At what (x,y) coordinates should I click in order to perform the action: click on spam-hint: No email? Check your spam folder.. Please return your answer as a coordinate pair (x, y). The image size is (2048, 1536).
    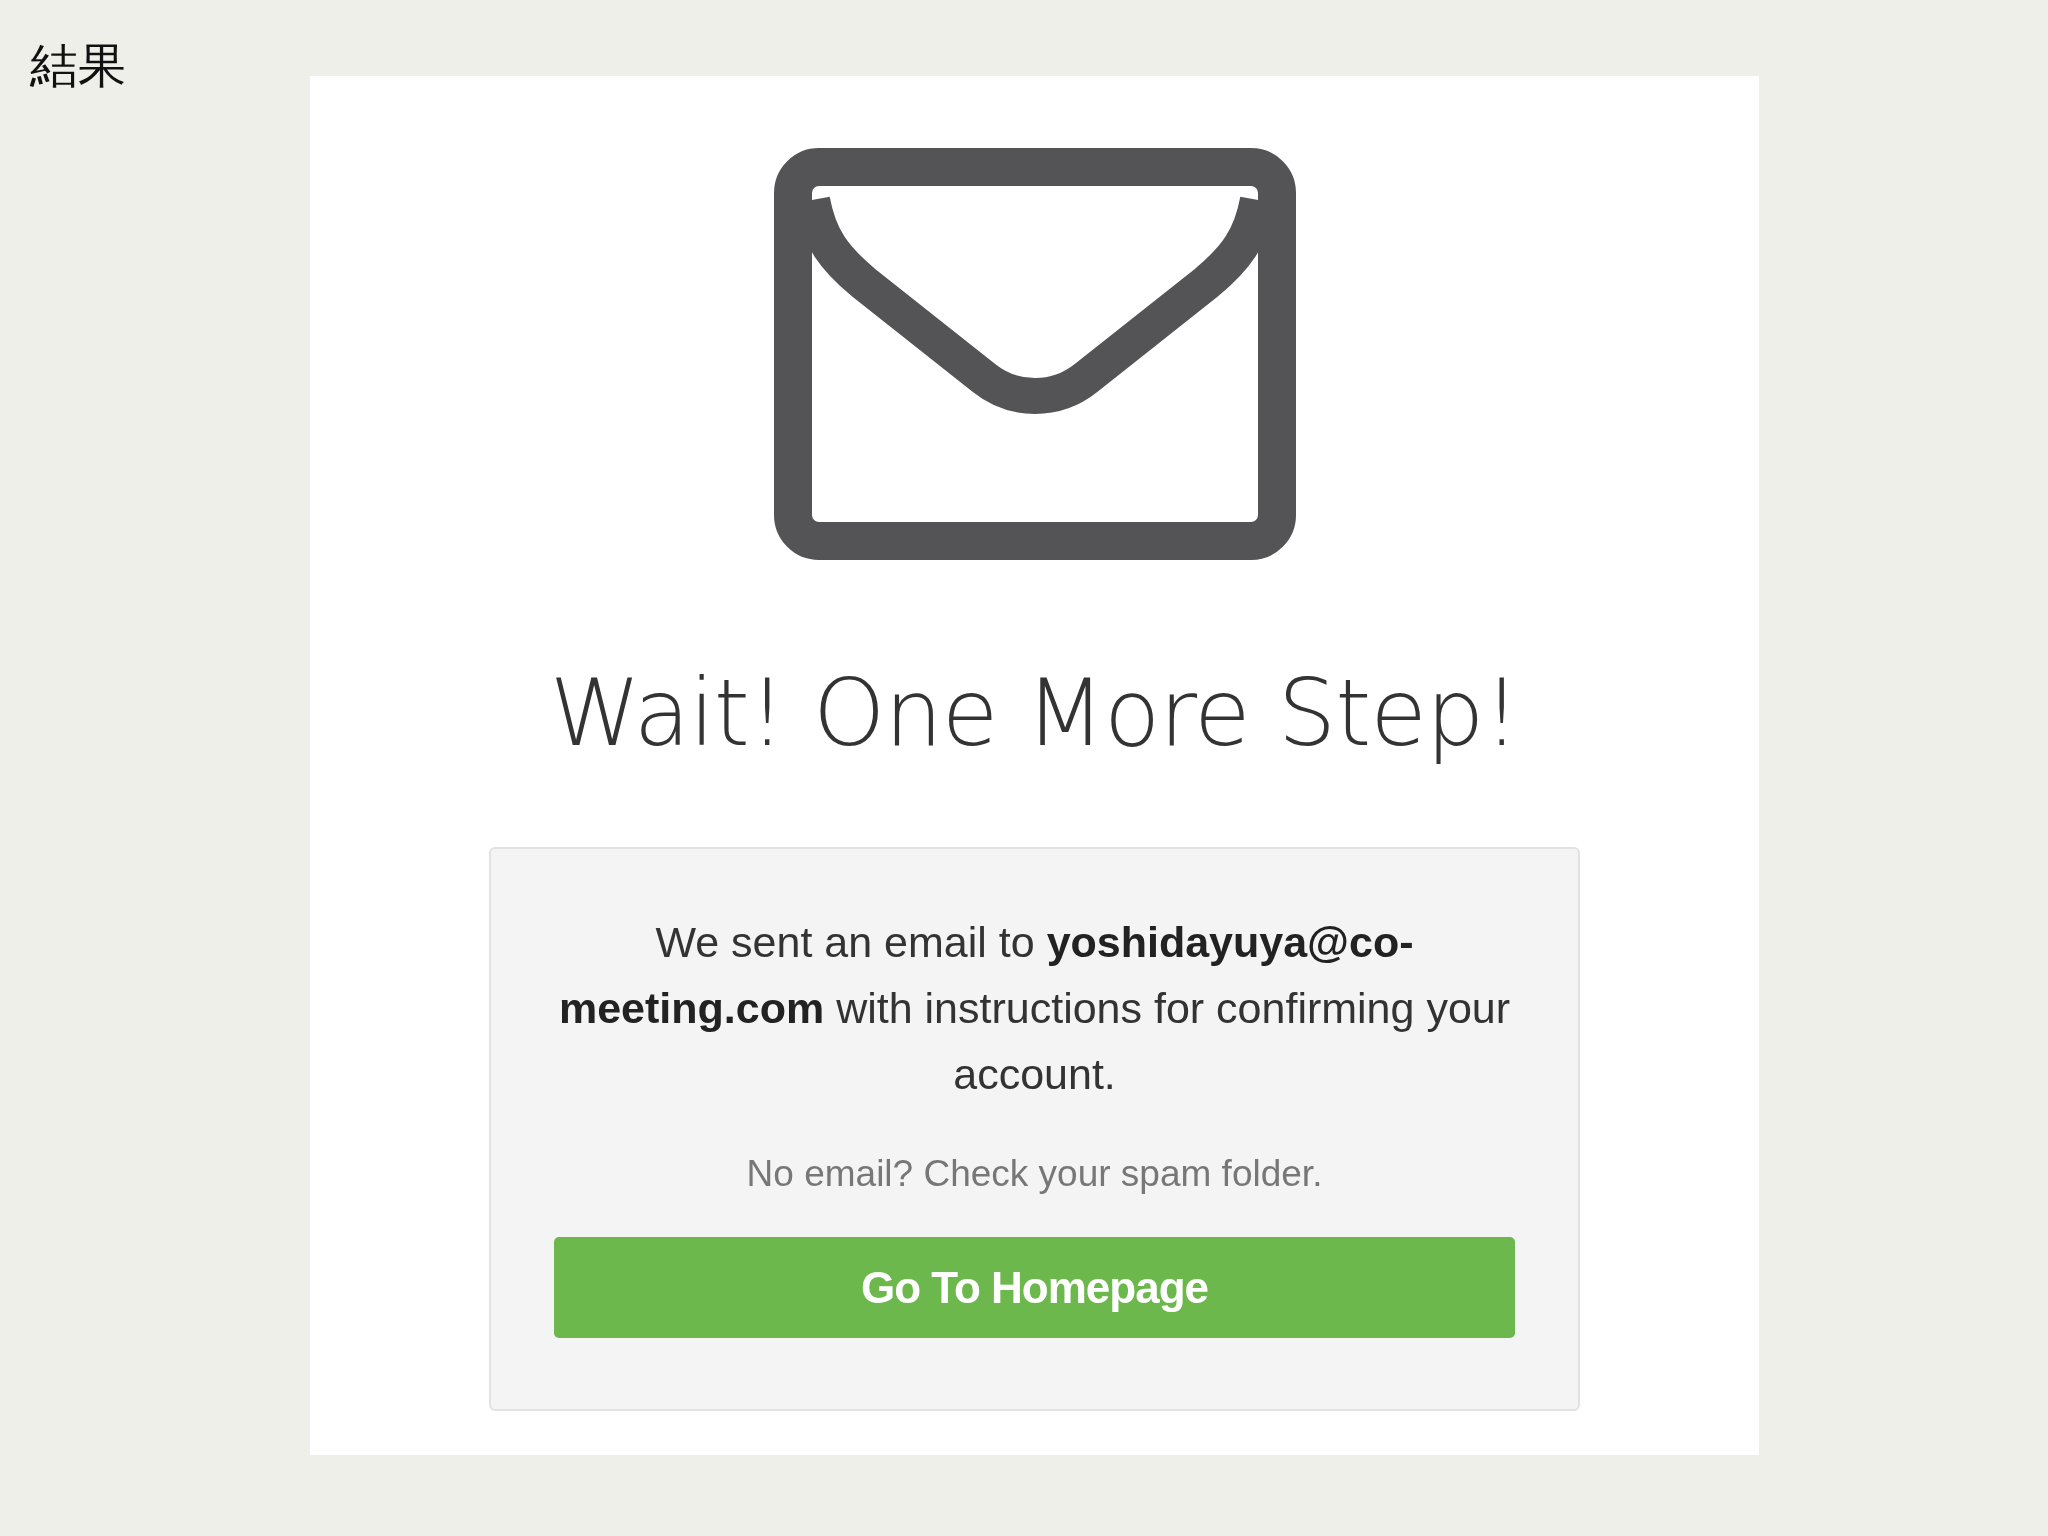
    Looking at the image, I should click on (1034, 1174).